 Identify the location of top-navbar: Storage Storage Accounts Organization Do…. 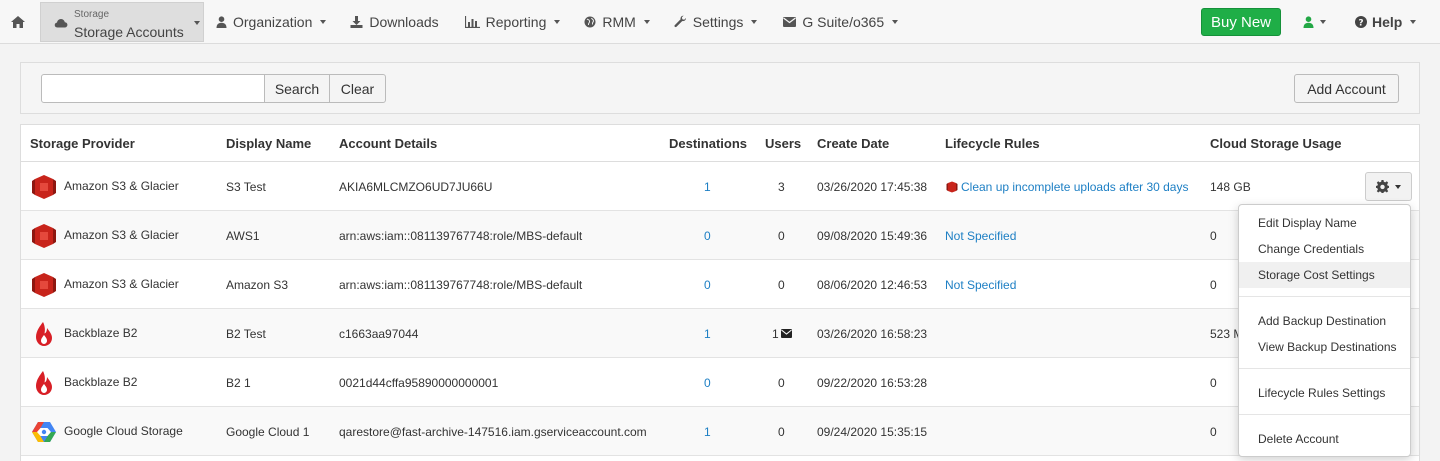
(720, 22).